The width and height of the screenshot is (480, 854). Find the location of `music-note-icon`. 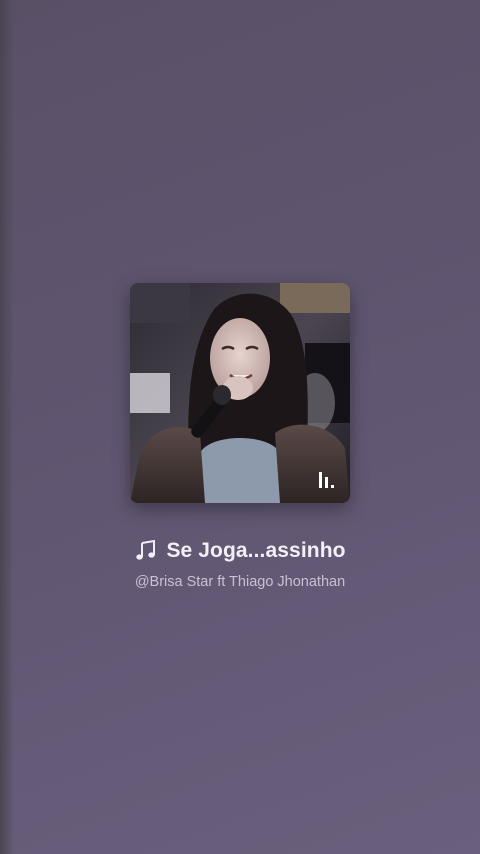

music-note-icon is located at coordinates (146, 549).